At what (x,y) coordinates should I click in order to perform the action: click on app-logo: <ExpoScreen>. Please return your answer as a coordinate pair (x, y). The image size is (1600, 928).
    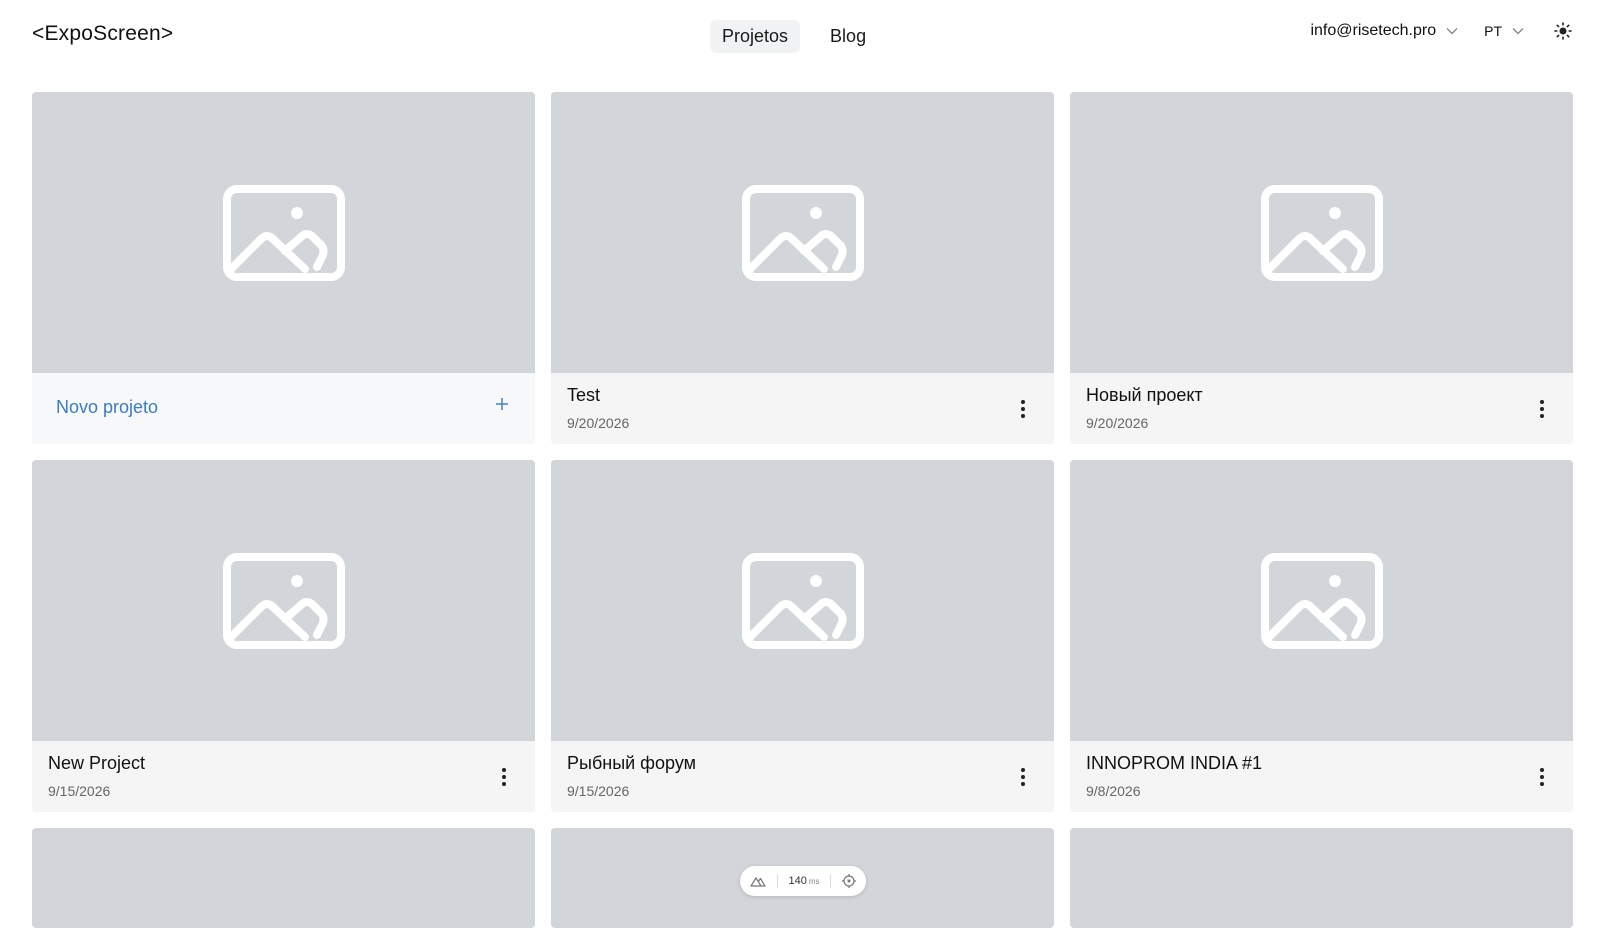
    Looking at the image, I should click on (102, 34).